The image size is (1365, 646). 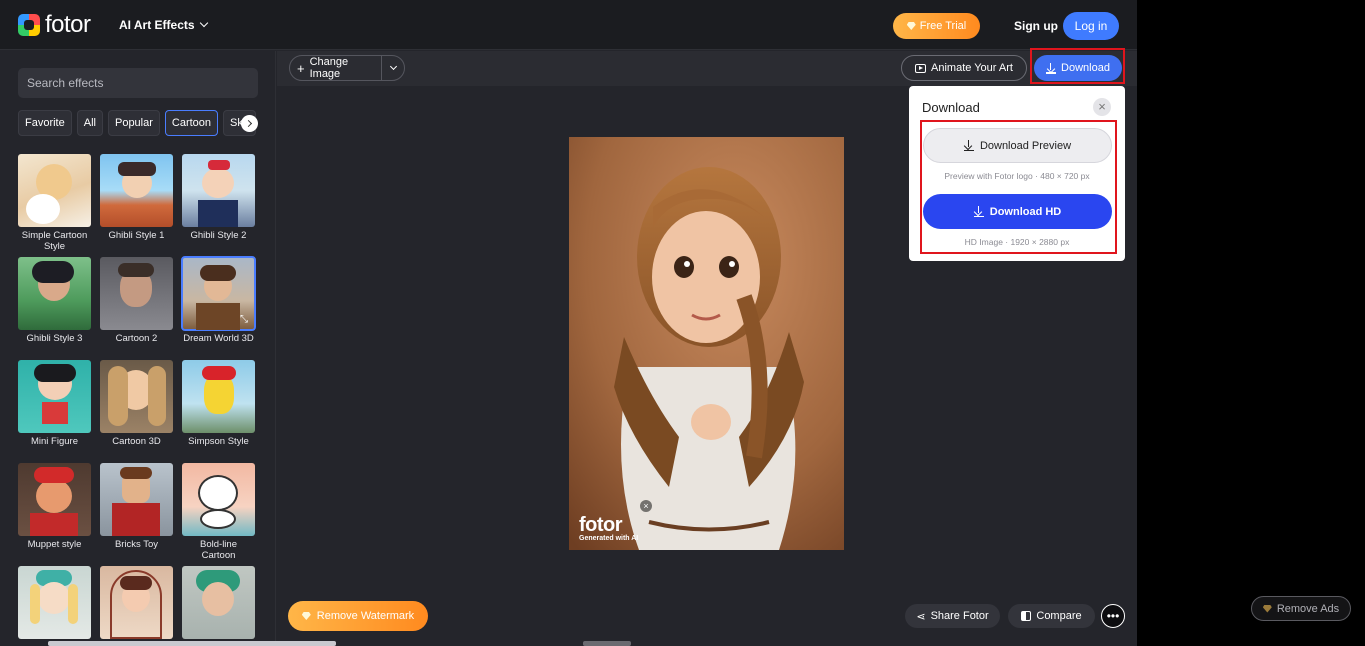 What do you see at coordinates (54, 338) in the screenshot?
I see `effect-label: Ghibli Style 3` at bounding box center [54, 338].